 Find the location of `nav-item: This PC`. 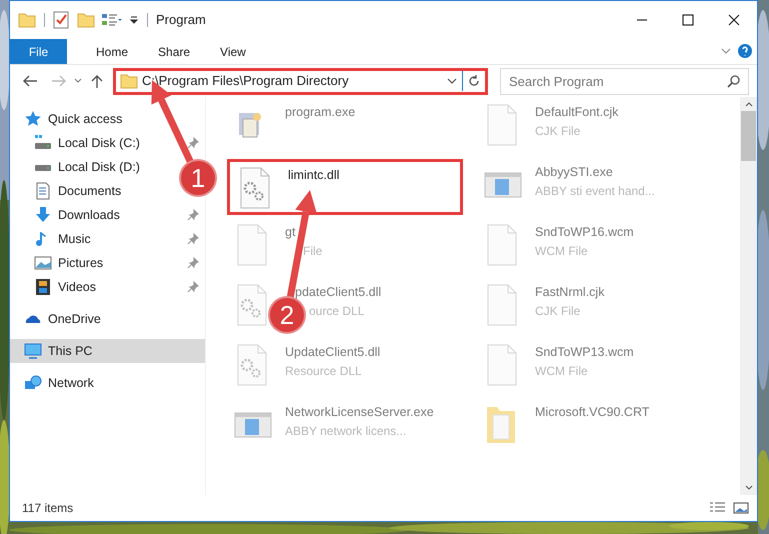

nav-item: This PC is located at coordinates (107, 351).